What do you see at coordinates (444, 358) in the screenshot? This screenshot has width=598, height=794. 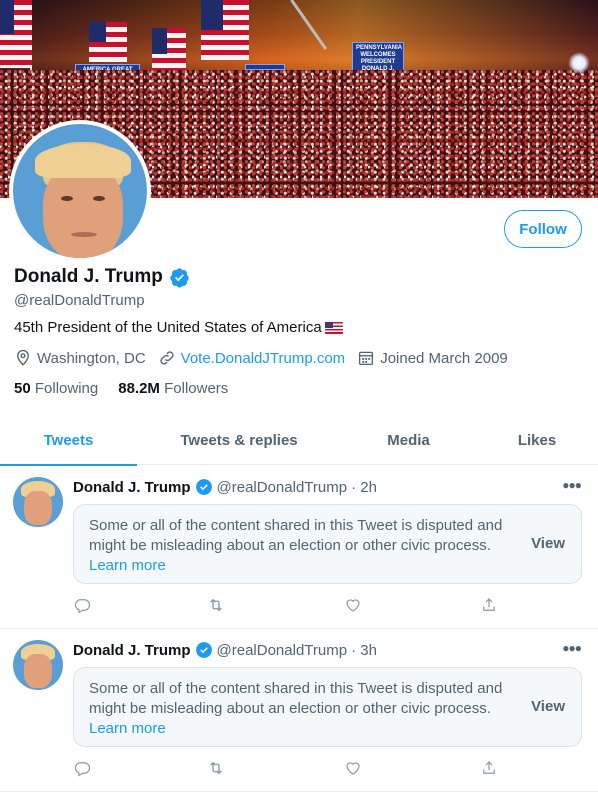 I see `joined-text: Joined March 2009` at bounding box center [444, 358].